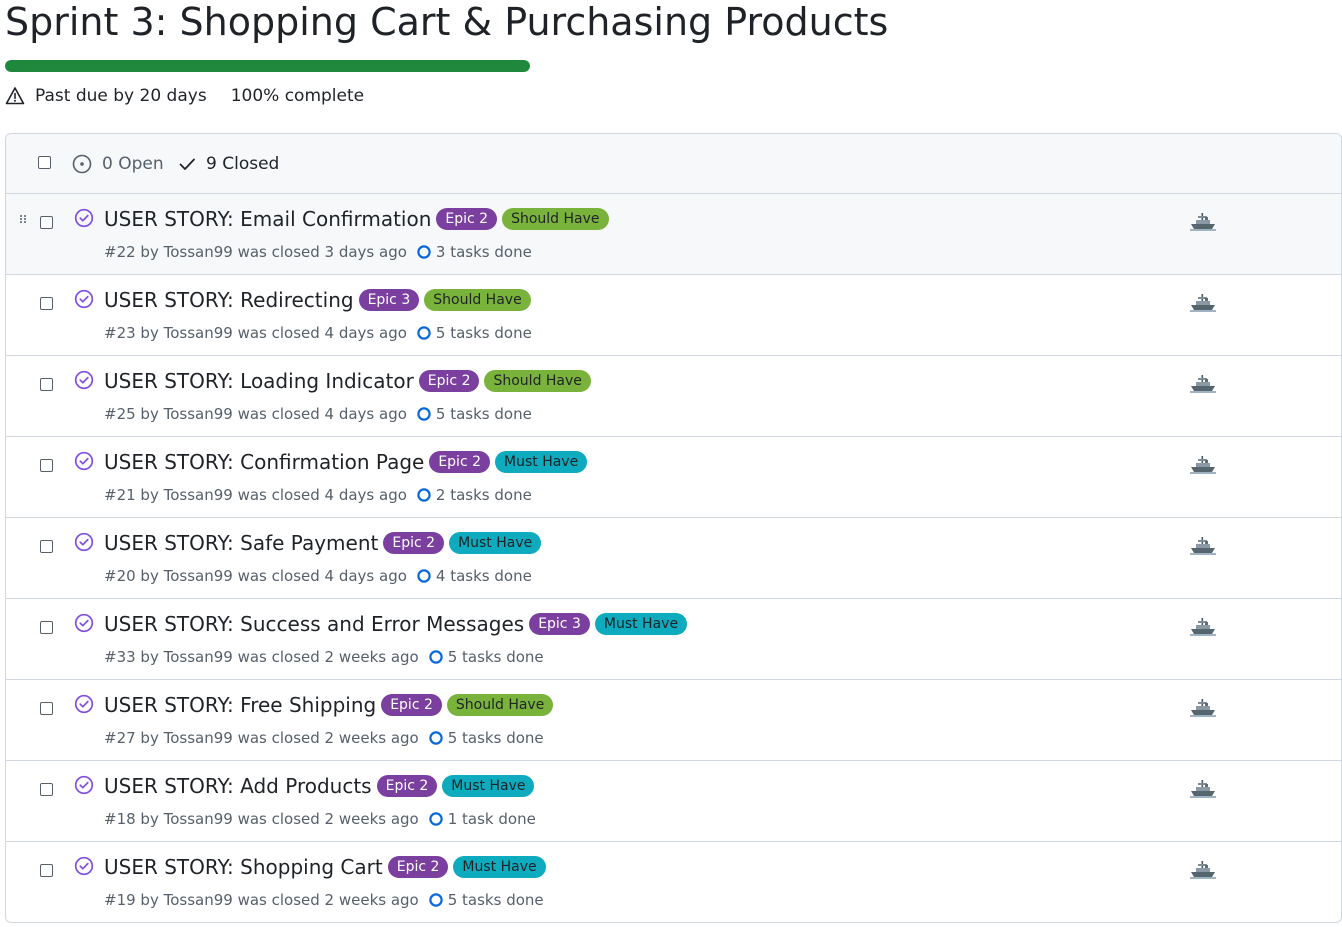 This screenshot has width=1342, height=927. What do you see at coordinates (261, 900) in the screenshot?
I see `issue-meta-text: #19 by Tossan99 was closed 2 weeks ago` at bounding box center [261, 900].